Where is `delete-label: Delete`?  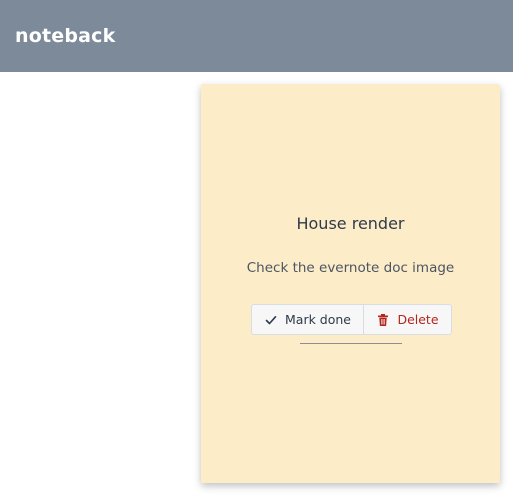 delete-label: Delete is located at coordinates (418, 319).